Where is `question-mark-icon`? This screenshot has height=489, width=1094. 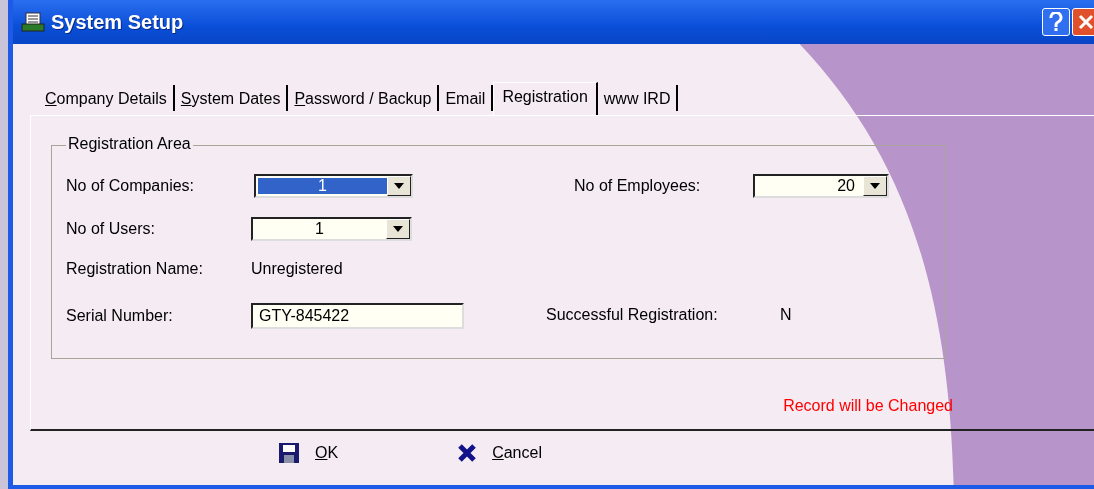 question-mark-icon is located at coordinates (1056, 22).